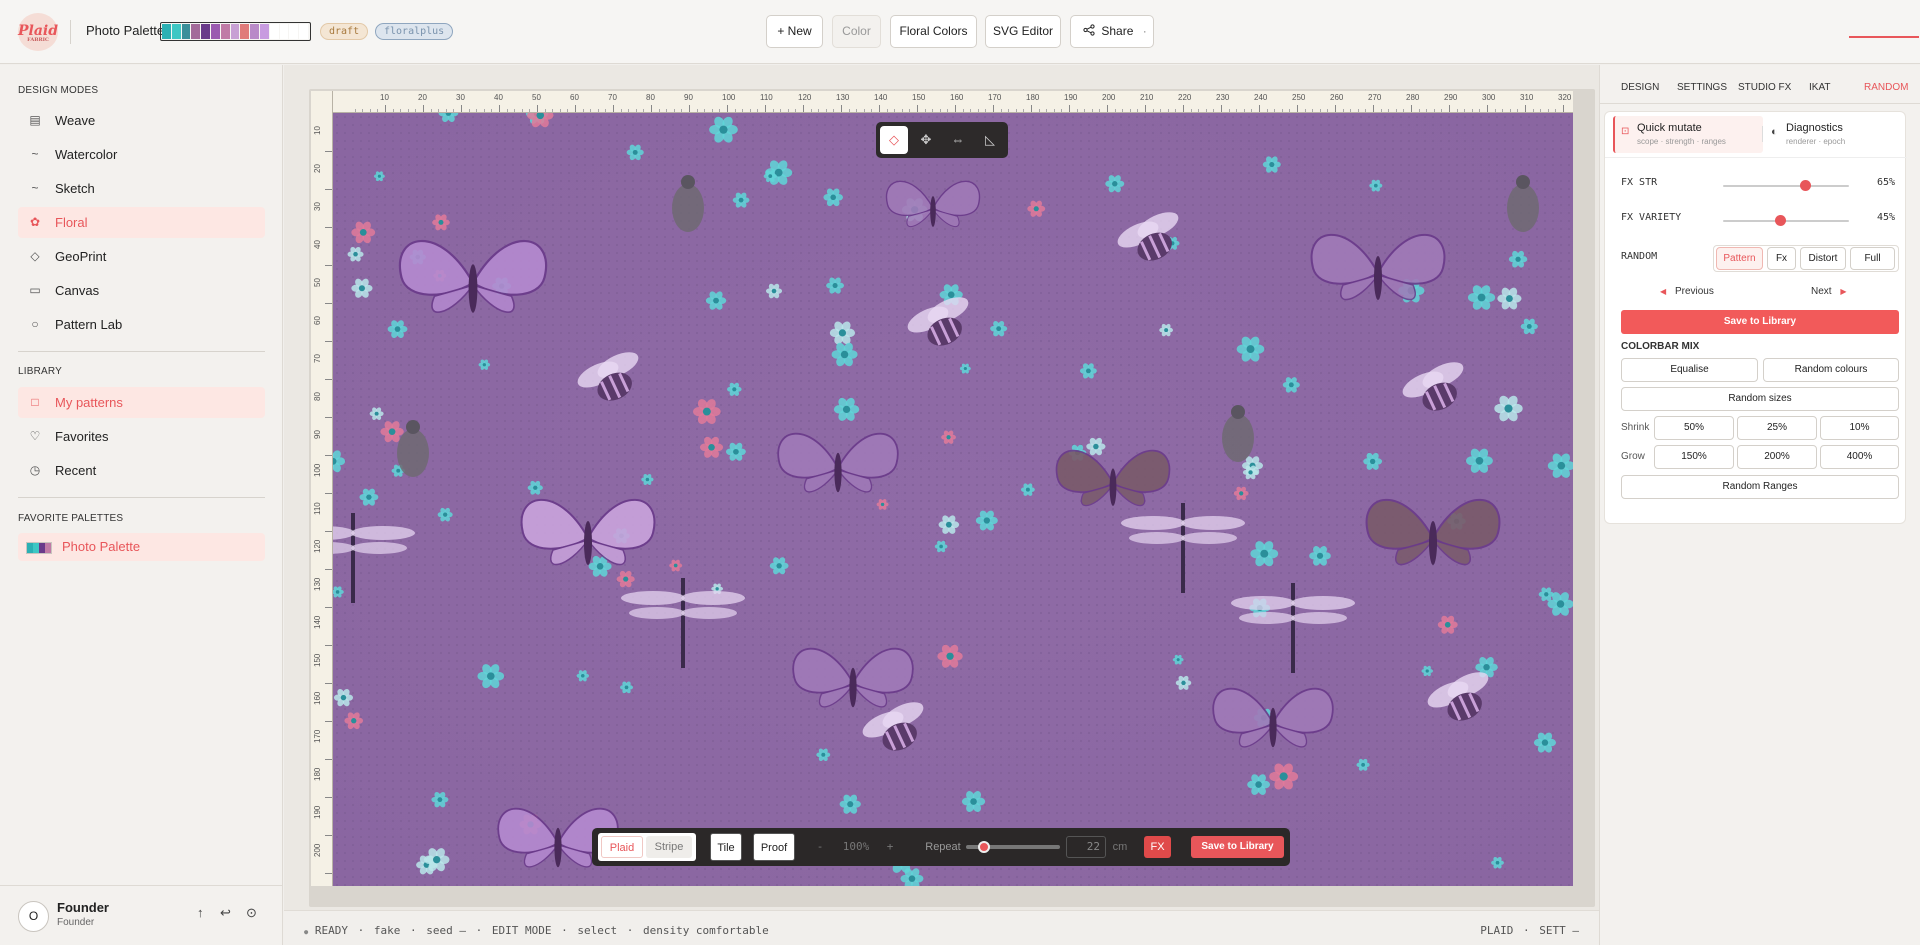 The height and width of the screenshot is (945, 1920). What do you see at coordinates (1687, 291) in the screenshot?
I see `previous-button: ◀ Previous` at bounding box center [1687, 291].